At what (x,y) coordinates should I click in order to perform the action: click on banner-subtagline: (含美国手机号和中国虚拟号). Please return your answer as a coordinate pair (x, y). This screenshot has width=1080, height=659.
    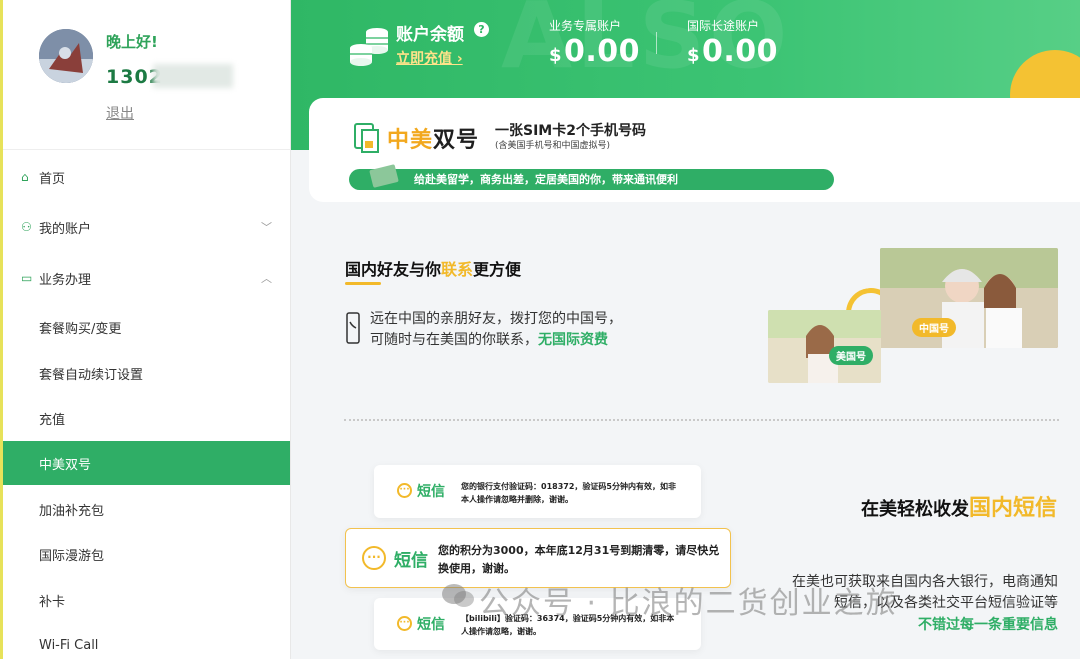
    Looking at the image, I should click on (553, 146).